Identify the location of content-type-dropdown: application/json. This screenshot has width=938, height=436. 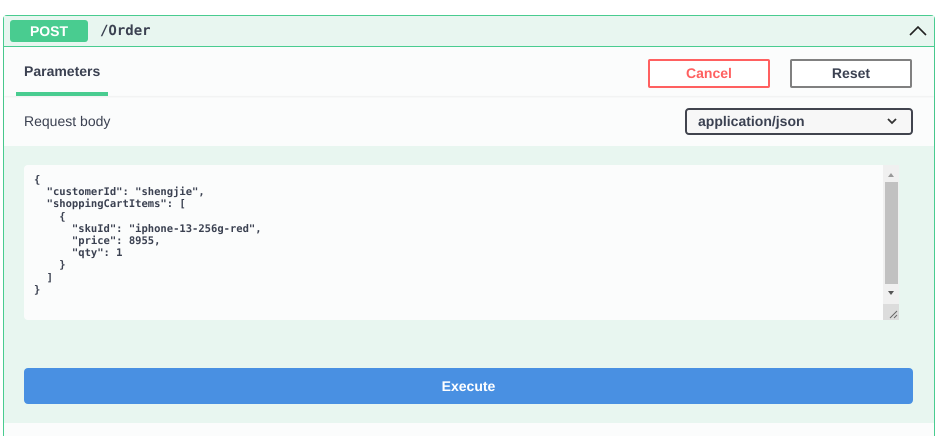
(799, 121).